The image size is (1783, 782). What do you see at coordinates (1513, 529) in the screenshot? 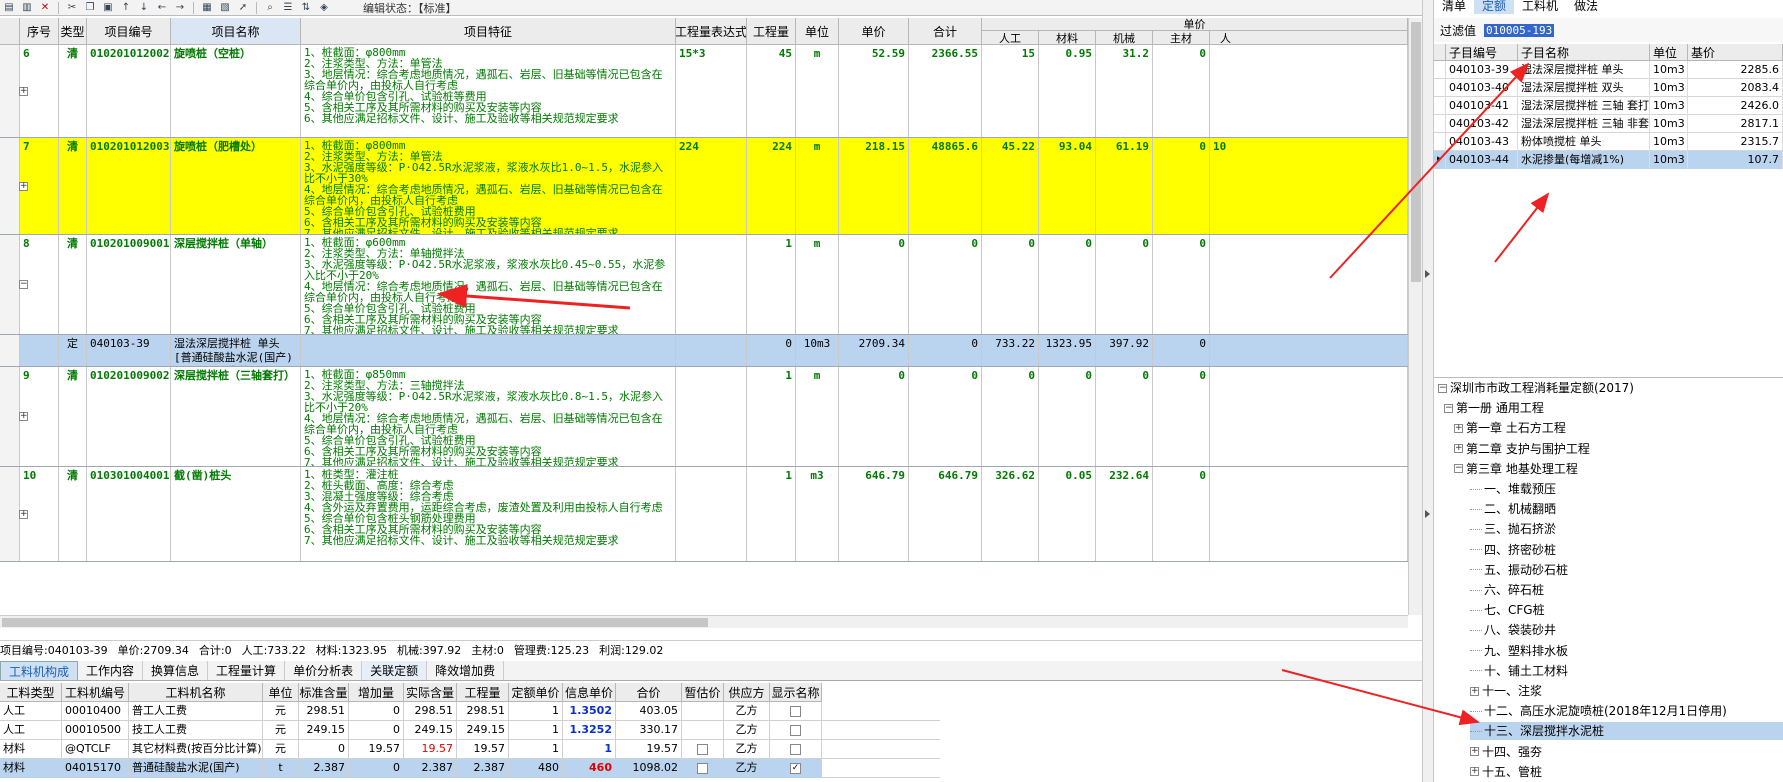
I see `tree-node: 三、抛石挤淤` at bounding box center [1513, 529].